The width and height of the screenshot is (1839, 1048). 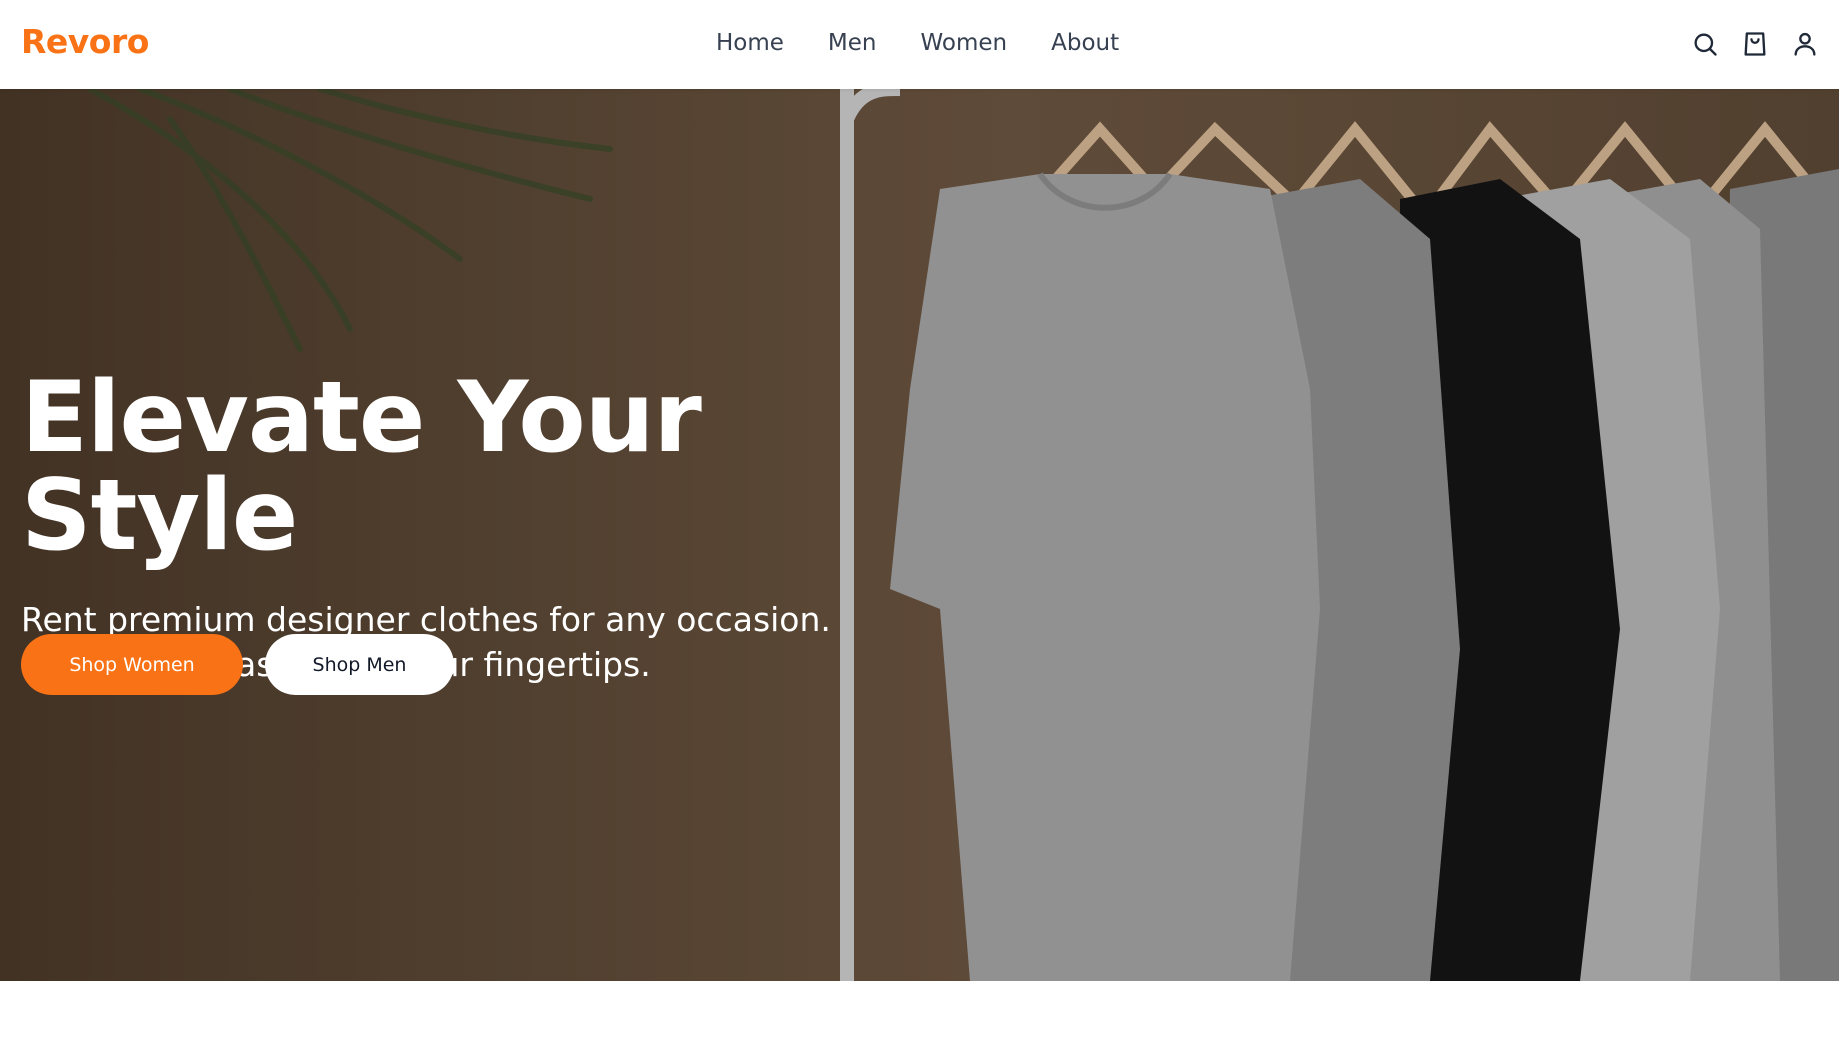 I want to click on nav-about: About, so click(x=1085, y=43).